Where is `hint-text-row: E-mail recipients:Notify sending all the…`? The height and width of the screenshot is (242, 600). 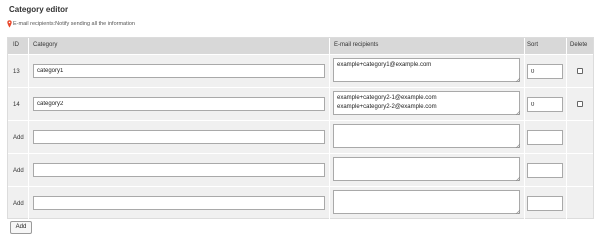 hint-text-row: E-mail recipients:Notify sending all the… is located at coordinates (71, 24).